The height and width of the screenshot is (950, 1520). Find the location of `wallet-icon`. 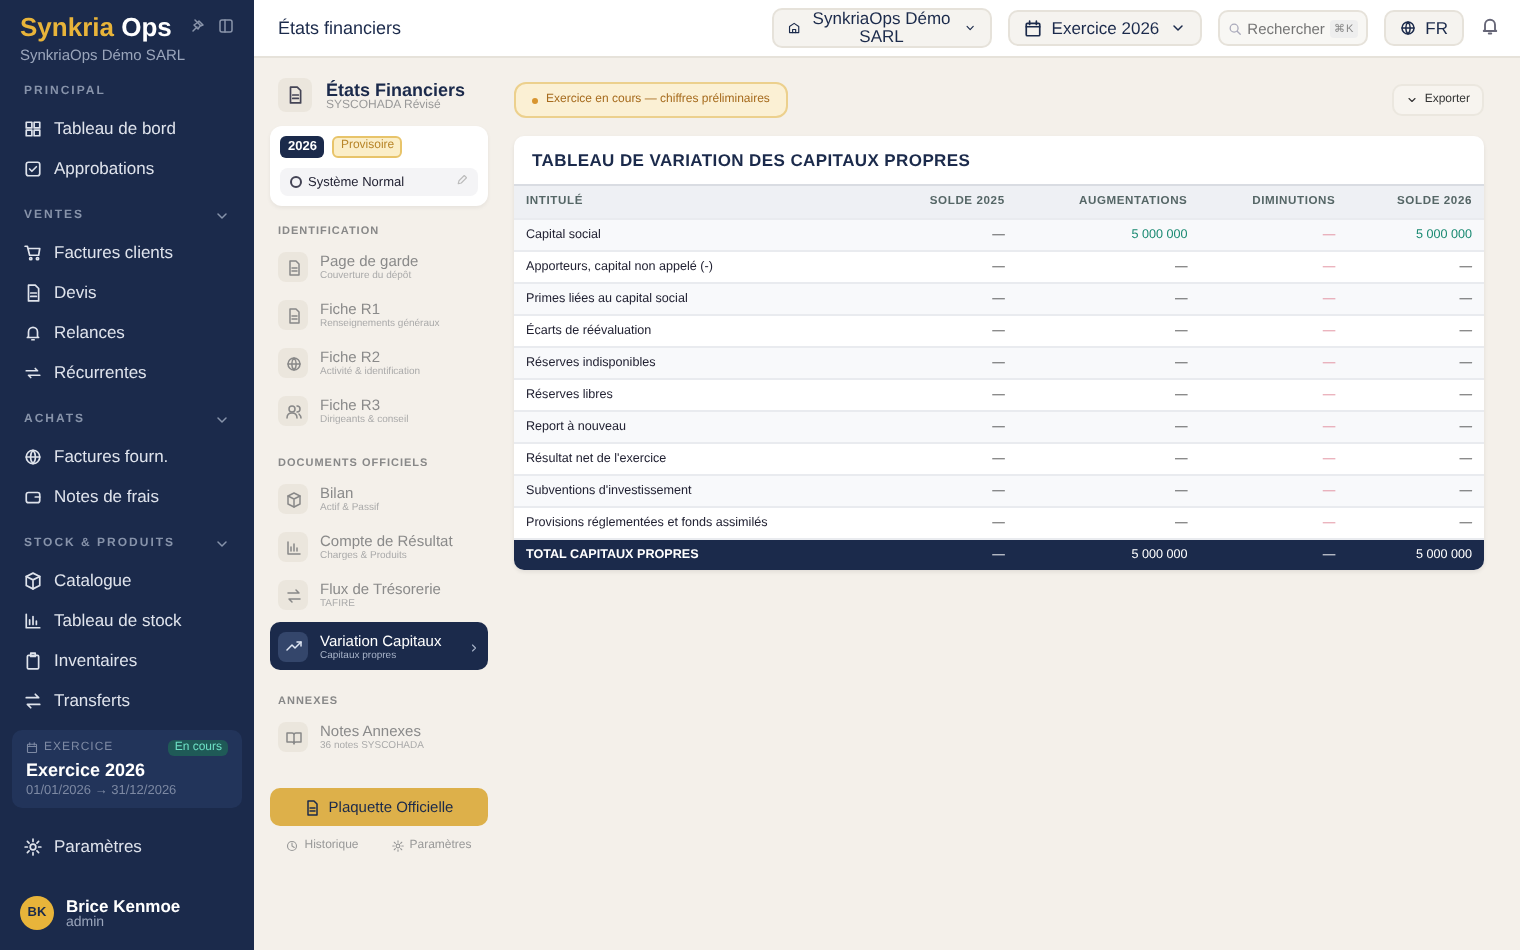

wallet-icon is located at coordinates (33, 496).